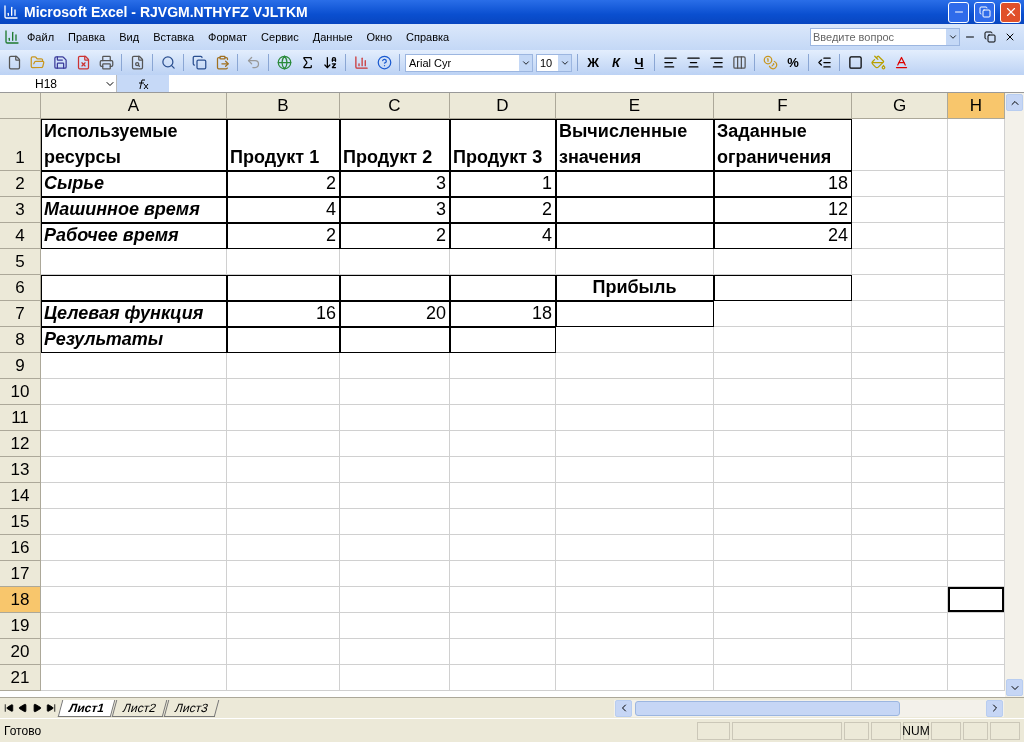 The image size is (1024, 742). Describe the element at coordinates (20, 392) in the screenshot. I see `row-header: 10` at that location.